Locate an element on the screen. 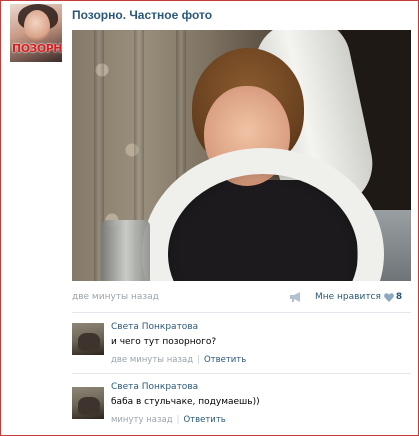 Image resolution: width=419 pixels, height=436 pixels. comment-text: и чего тут позорного? is located at coordinates (164, 342).